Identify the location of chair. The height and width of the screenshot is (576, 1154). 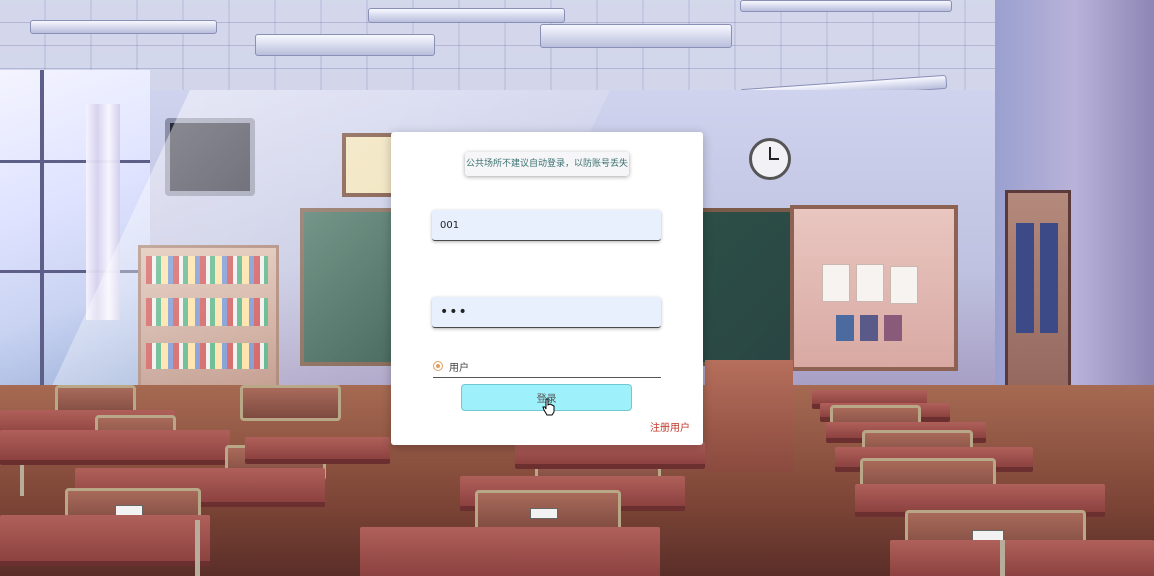
(290, 403).